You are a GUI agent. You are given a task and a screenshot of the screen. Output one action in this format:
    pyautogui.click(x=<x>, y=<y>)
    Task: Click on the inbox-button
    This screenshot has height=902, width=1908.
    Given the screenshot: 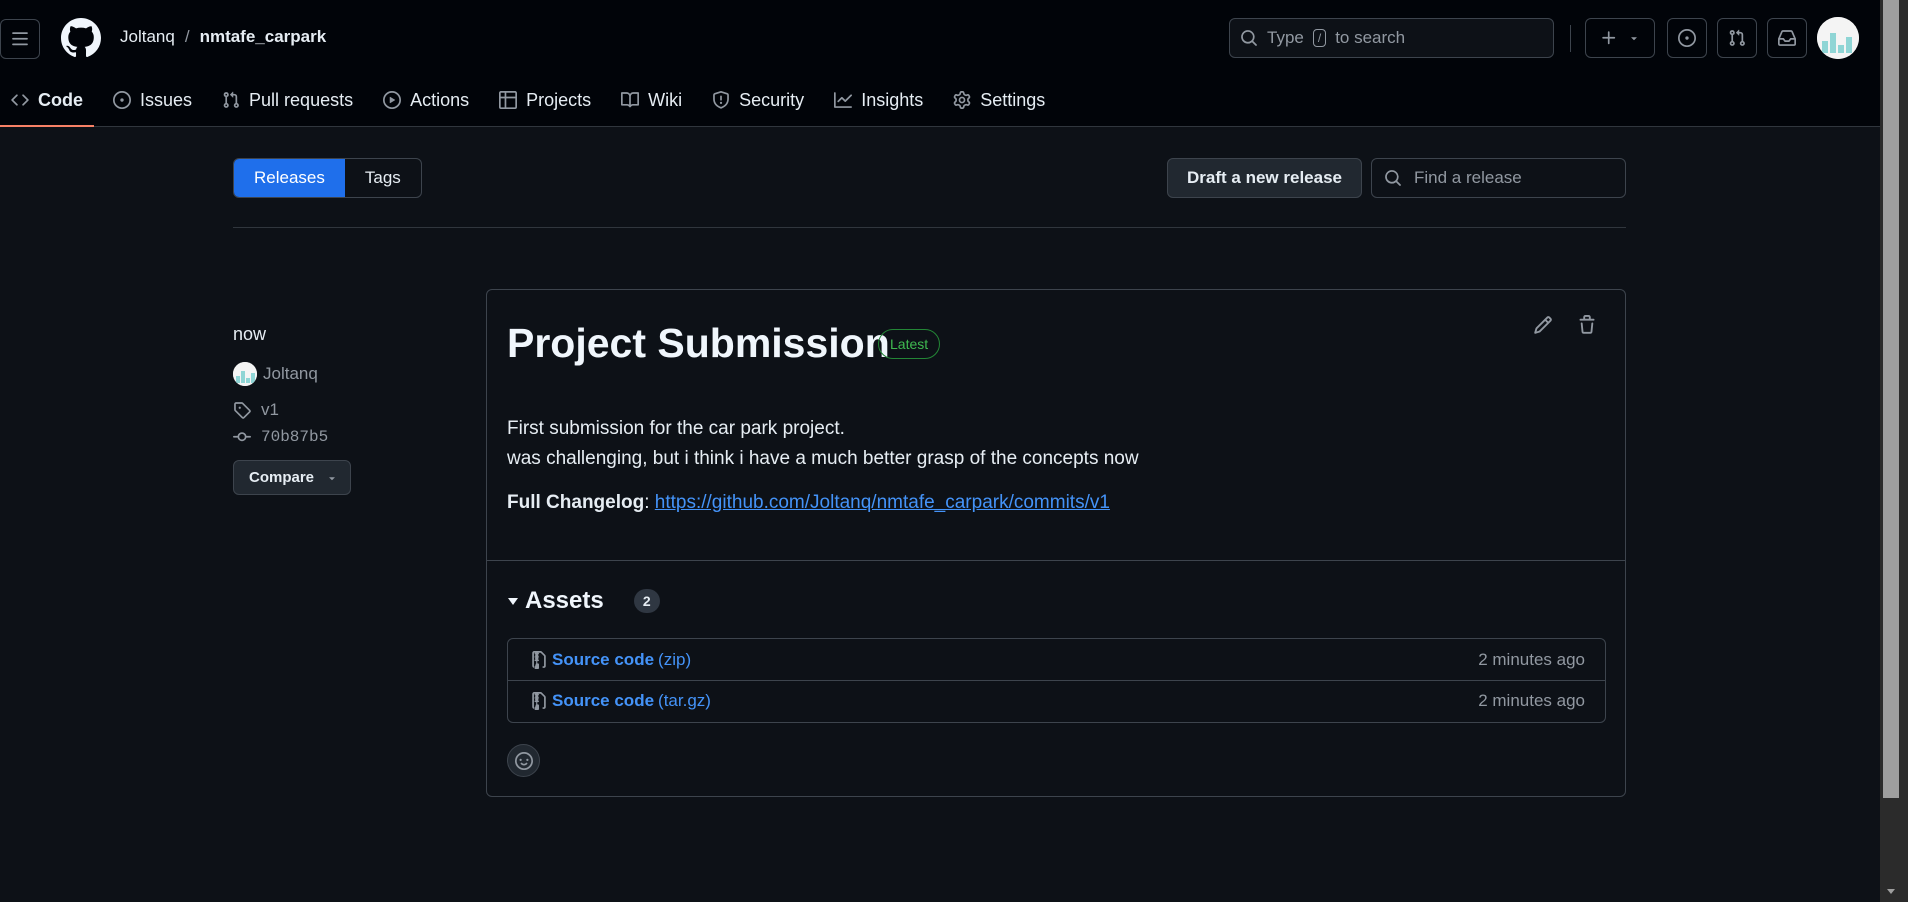 What is the action you would take?
    pyautogui.click(x=1787, y=38)
    